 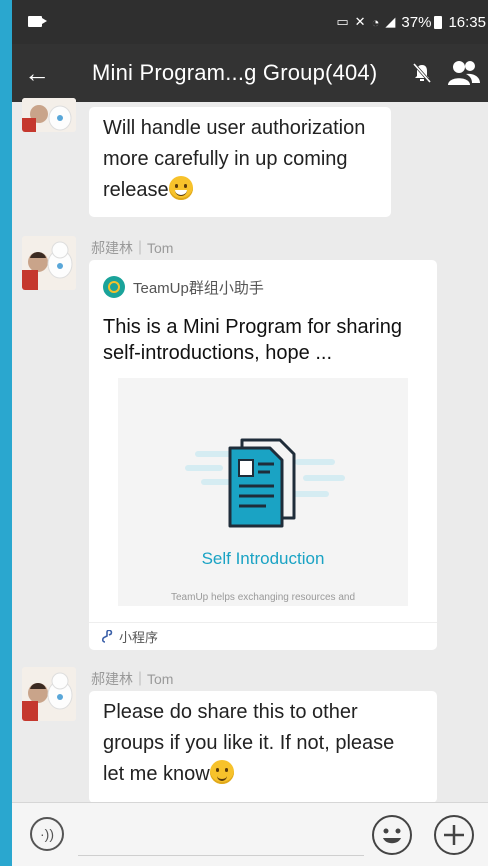 What do you see at coordinates (263, 558) in the screenshot?
I see `image-caption: Self Introduction` at bounding box center [263, 558].